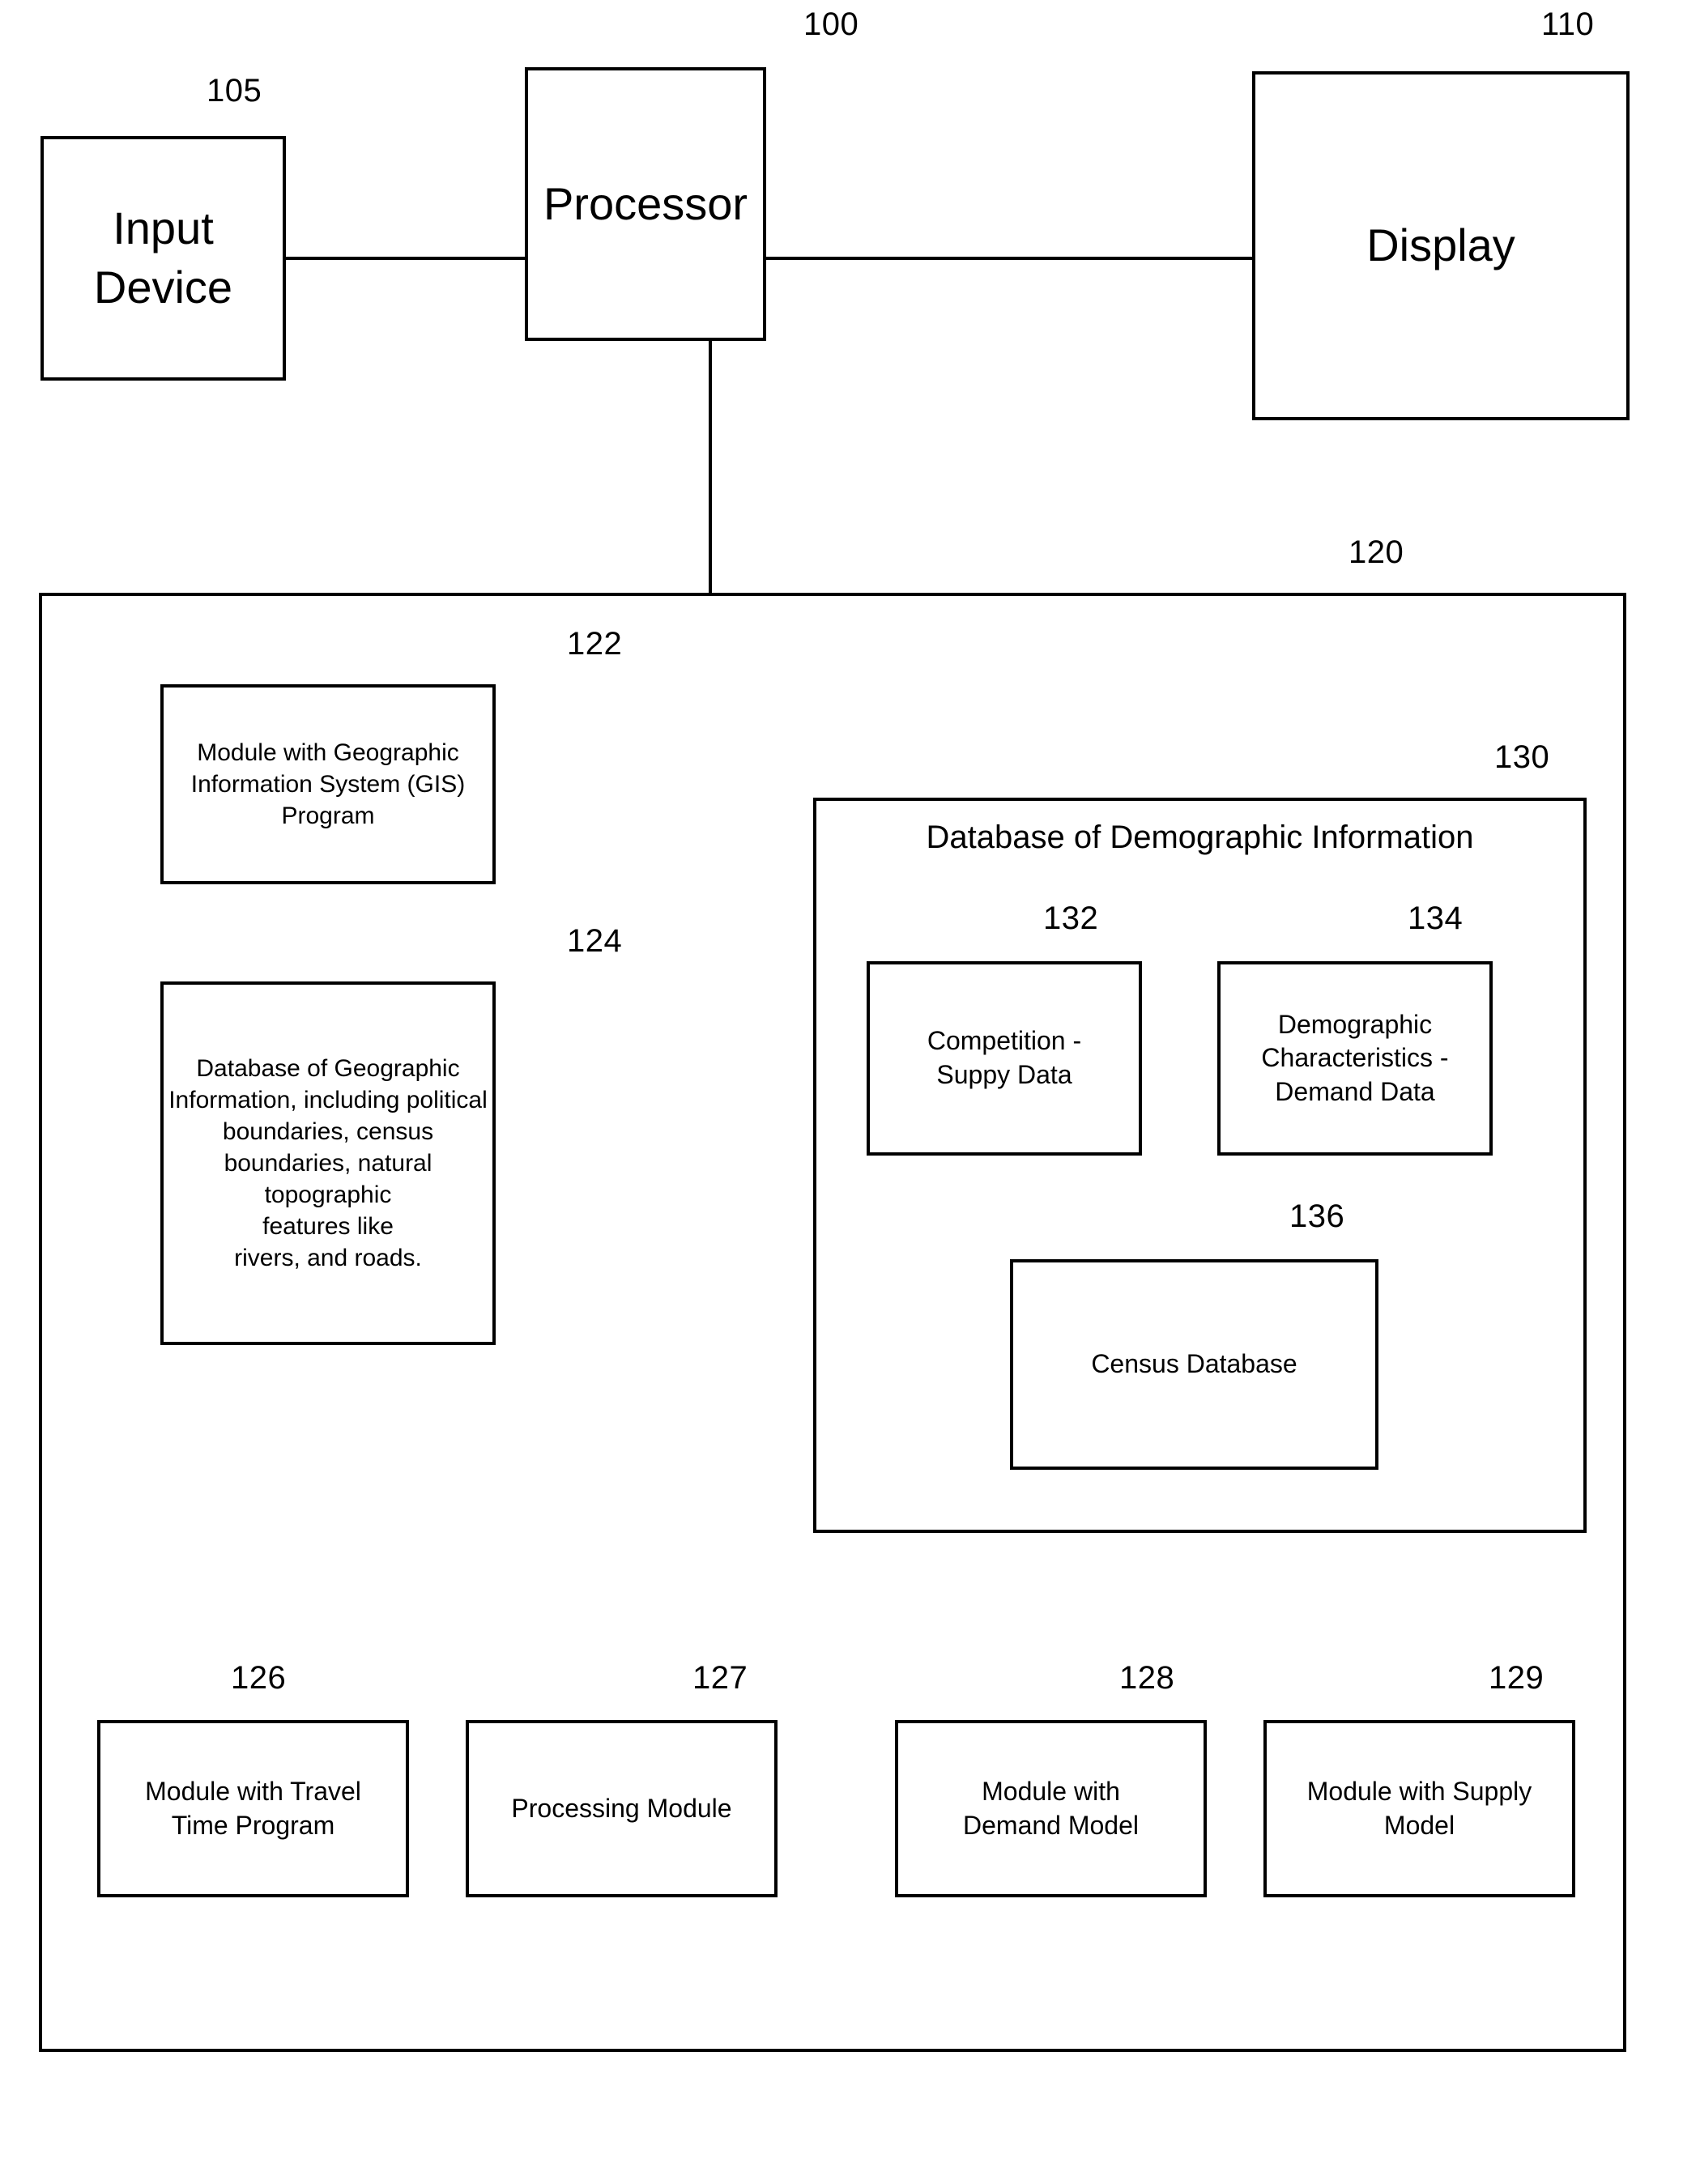 The width and height of the screenshot is (1700, 2184). Describe the element at coordinates (1568, 24) in the screenshot. I see `ref-numeral-110: 110` at that location.